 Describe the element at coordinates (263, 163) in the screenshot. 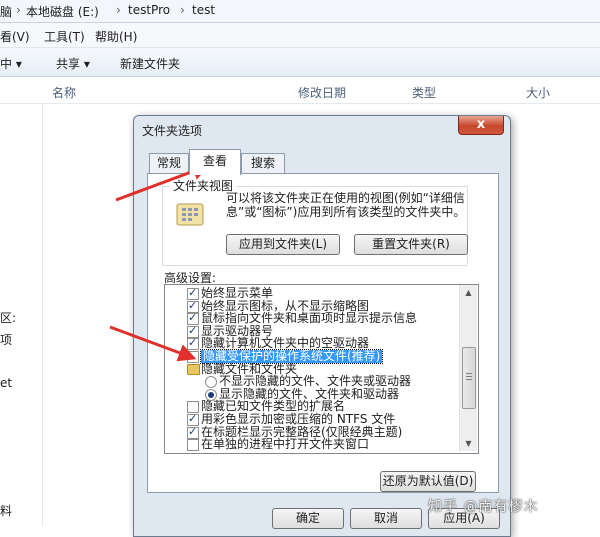

I see `tab-search: 搜索` at that location.